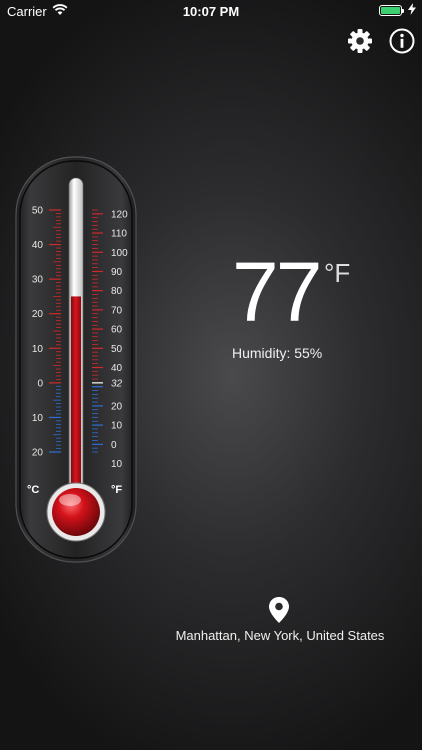 This screenshot has width=422, height=750. I want to click on fahrenheit-tick-label: 90, so click(117, 272).